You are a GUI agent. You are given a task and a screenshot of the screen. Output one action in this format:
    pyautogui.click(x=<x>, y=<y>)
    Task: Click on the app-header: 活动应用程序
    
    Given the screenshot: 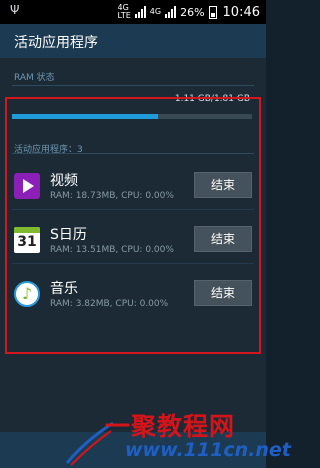 What is the action you would take?
    pyautogui.click(x=133, y=41)
    